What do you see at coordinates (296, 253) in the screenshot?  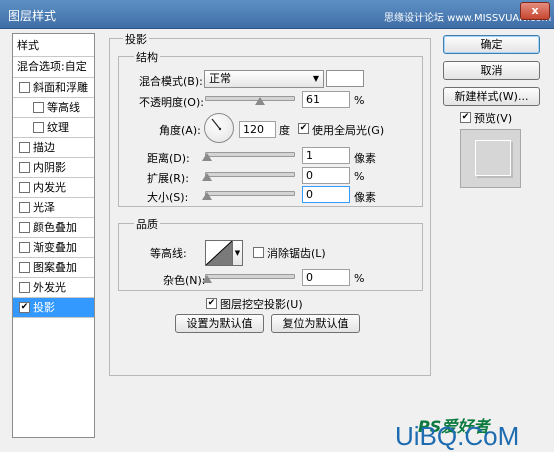 I see `anti-alias-label: 消除锯齿(L)` at bounding box center [296, 253].